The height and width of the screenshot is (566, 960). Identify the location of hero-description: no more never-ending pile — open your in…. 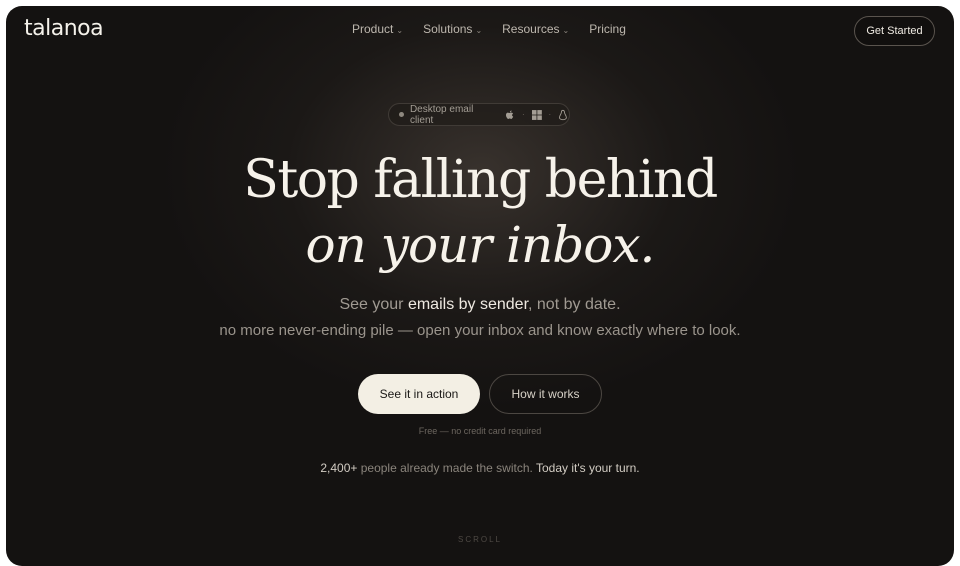
(480, 330).